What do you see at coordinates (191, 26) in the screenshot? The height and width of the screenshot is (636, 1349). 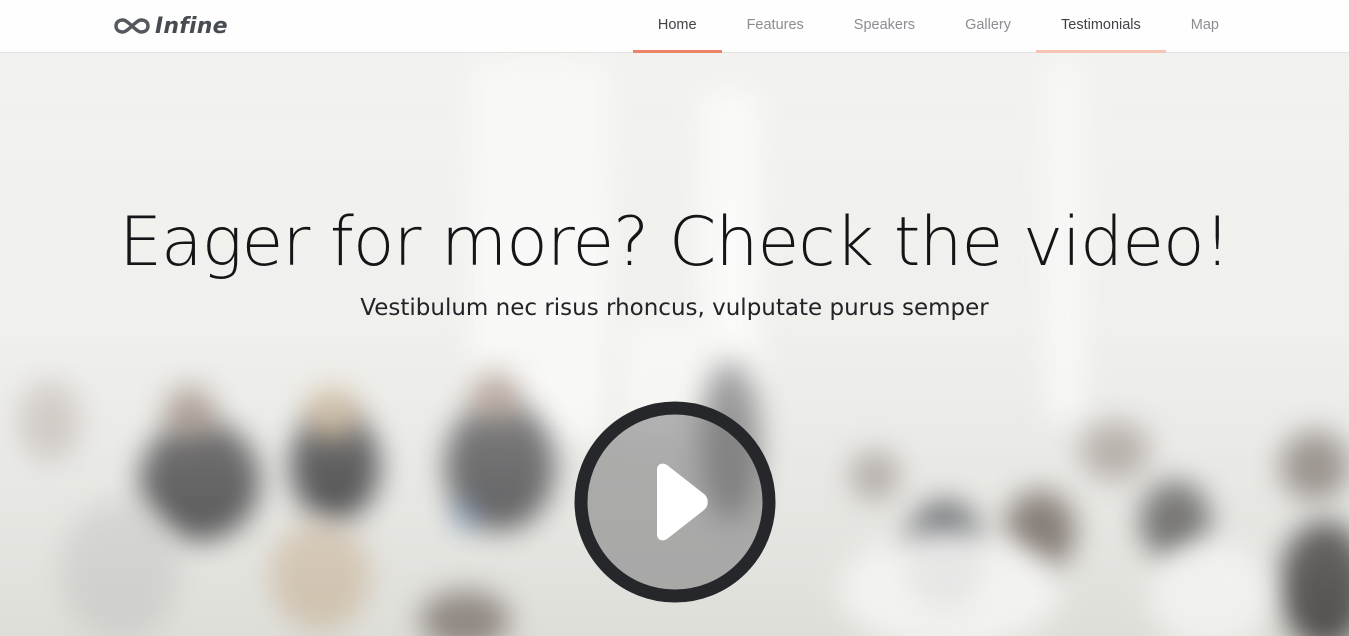 I see `logo-text: Infine` at bounding box center [191, 26].